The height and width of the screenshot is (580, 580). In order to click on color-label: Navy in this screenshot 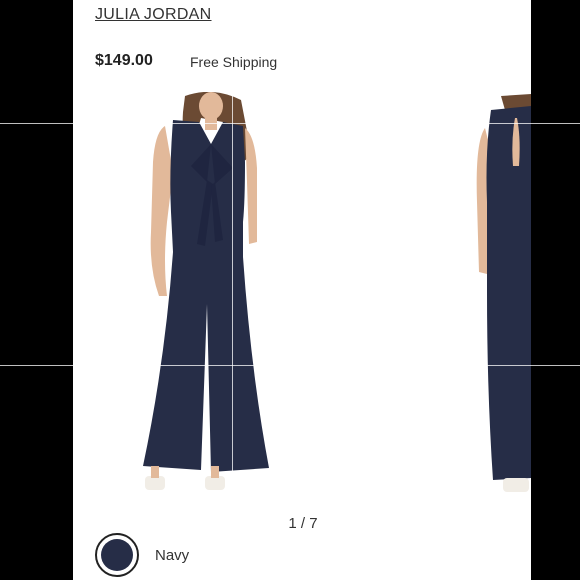, I will do `click(172, 555)`.